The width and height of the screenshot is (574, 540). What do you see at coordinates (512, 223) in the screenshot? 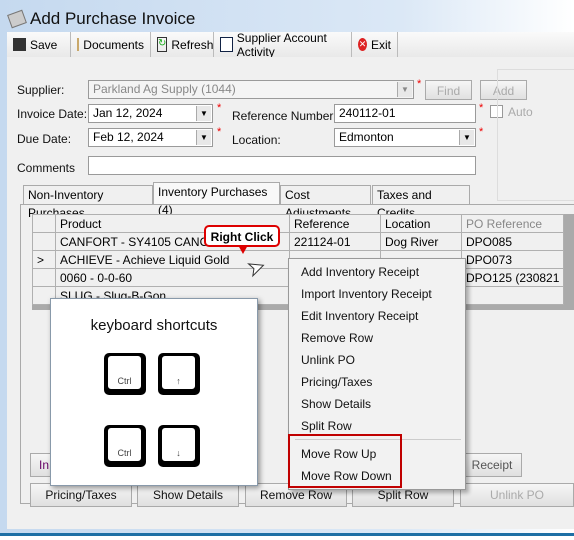
I see `column-po-reference: PO Reference` at bounding box center [512, 223].